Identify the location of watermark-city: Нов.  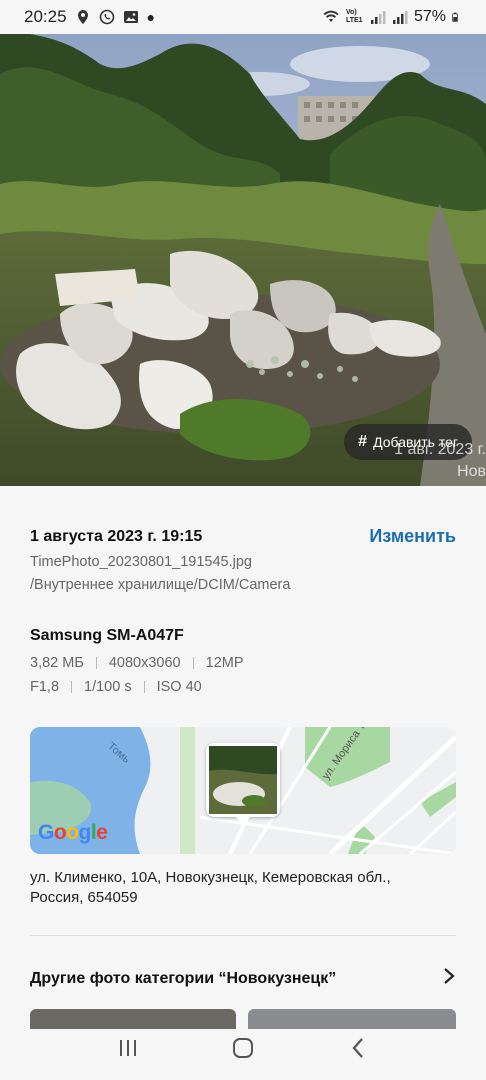
(471, 471).